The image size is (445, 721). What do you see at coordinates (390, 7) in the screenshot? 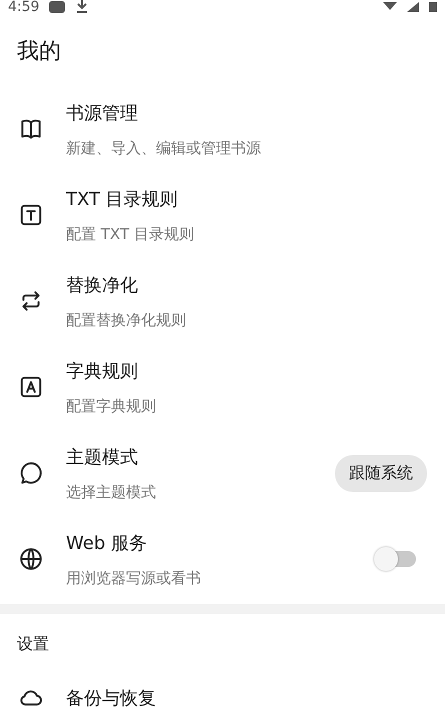
I see `wifi-icon` at bounding box center [390, 7].